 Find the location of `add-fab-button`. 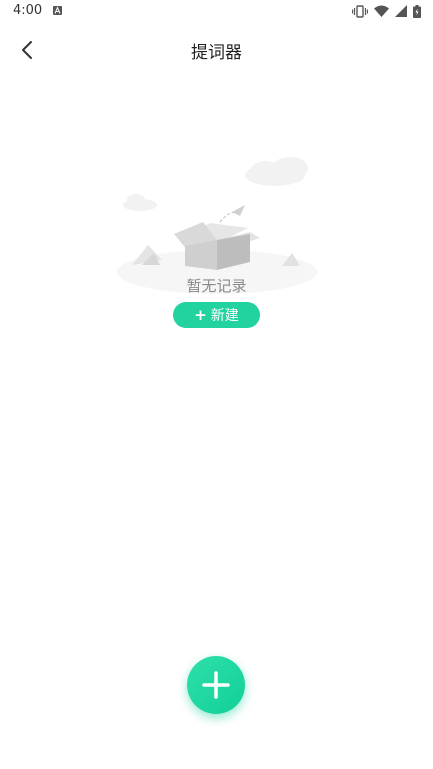

add-fab-button is located at coordinates (216, 685).